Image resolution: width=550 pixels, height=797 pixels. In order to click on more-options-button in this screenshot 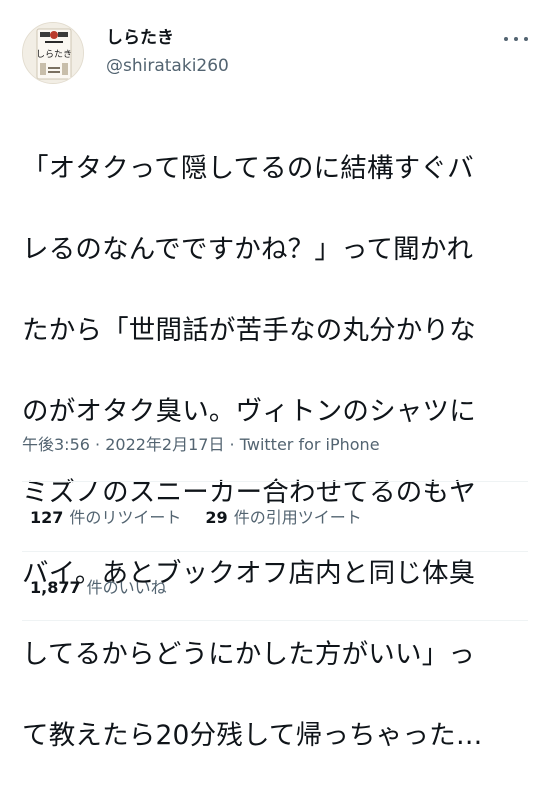, I will do `click(516, 39)`.